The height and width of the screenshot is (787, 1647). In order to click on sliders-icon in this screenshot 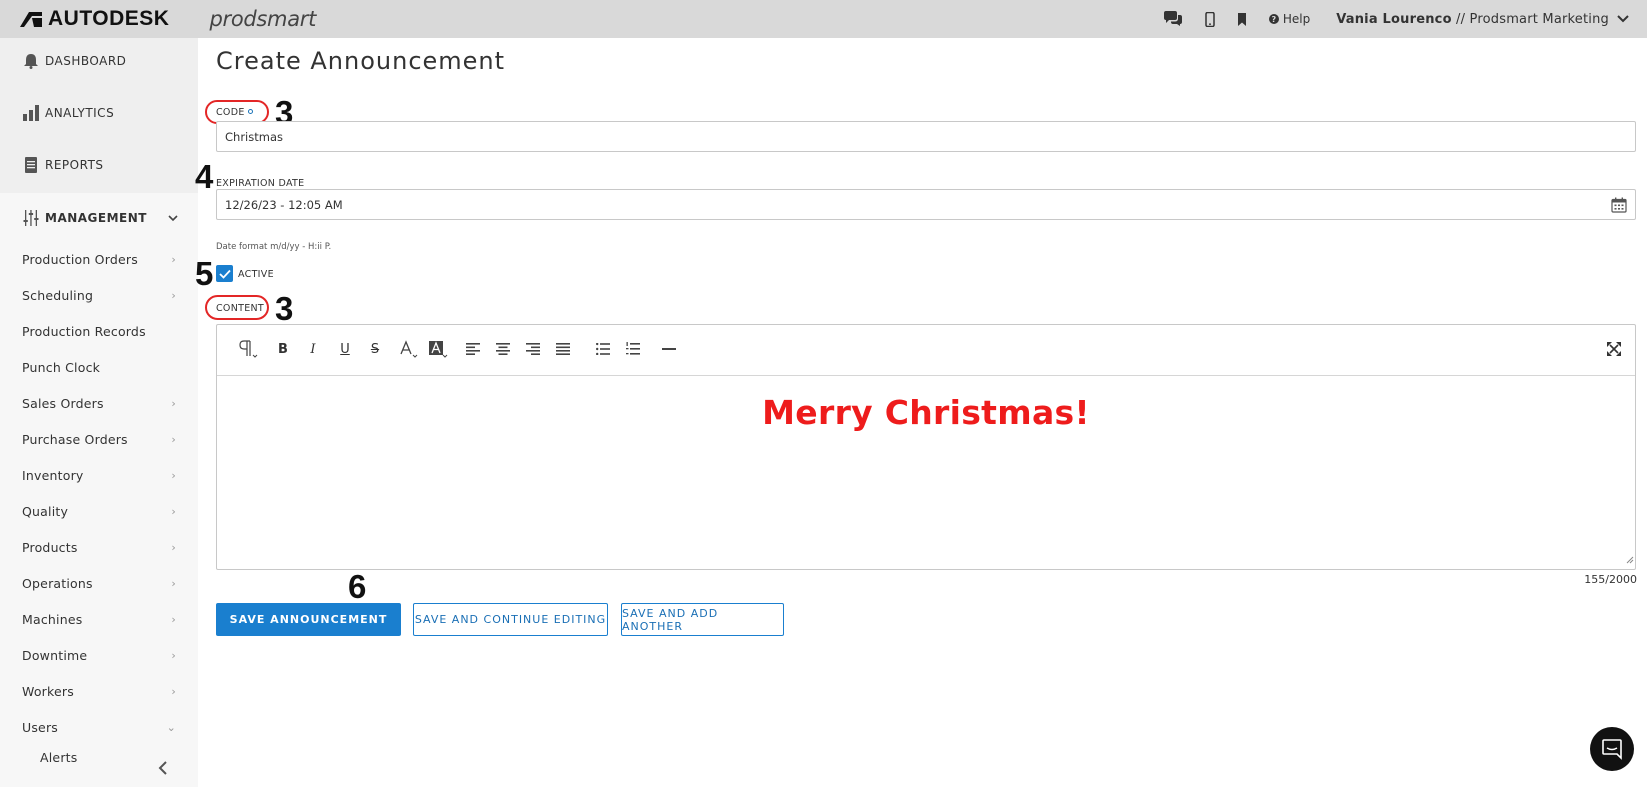, I will do `click(31, 218)`.